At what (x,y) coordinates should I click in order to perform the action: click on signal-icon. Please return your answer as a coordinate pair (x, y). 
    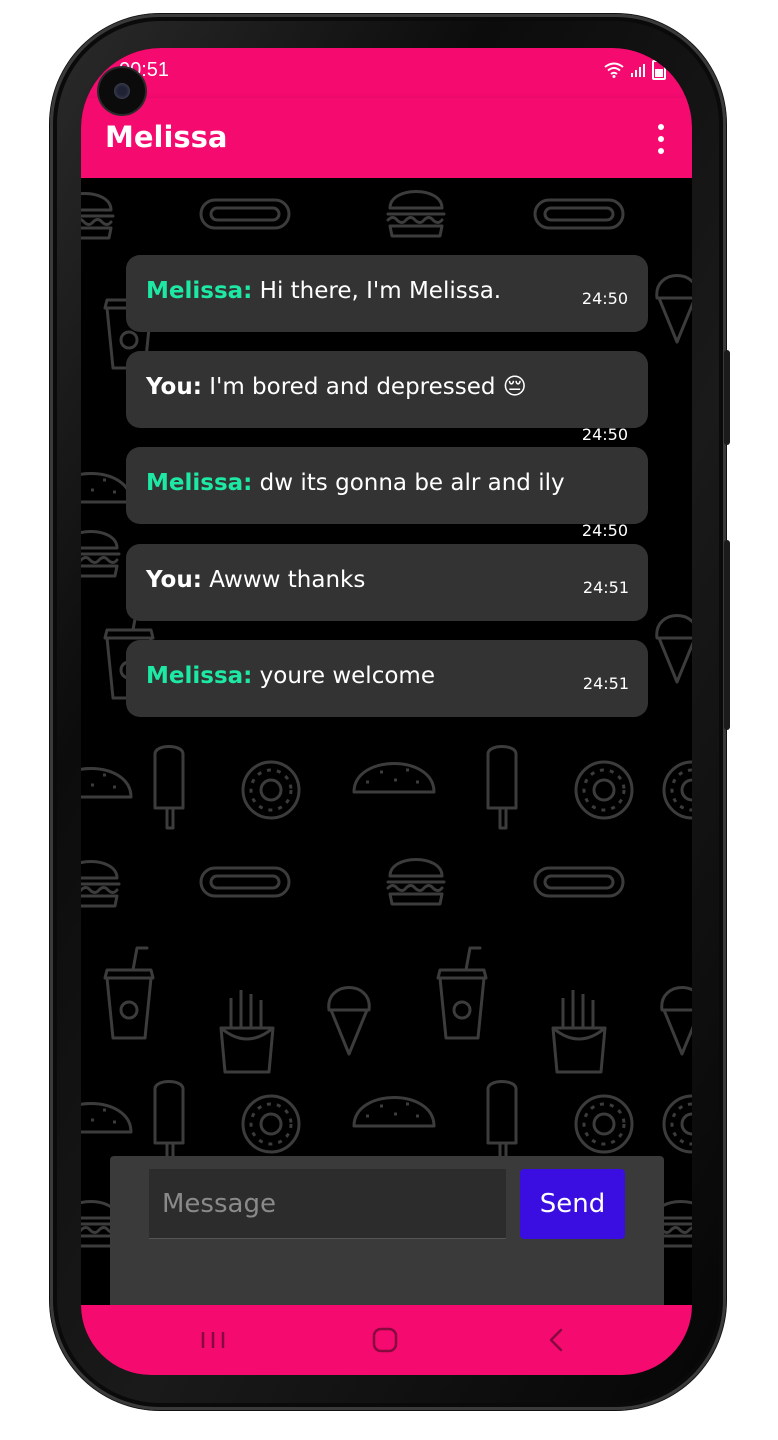
    Looking at the image, I should click on (638, 70).